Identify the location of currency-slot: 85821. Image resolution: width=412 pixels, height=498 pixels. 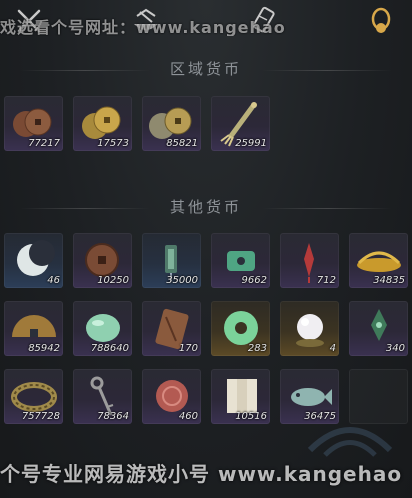
(171, 123).